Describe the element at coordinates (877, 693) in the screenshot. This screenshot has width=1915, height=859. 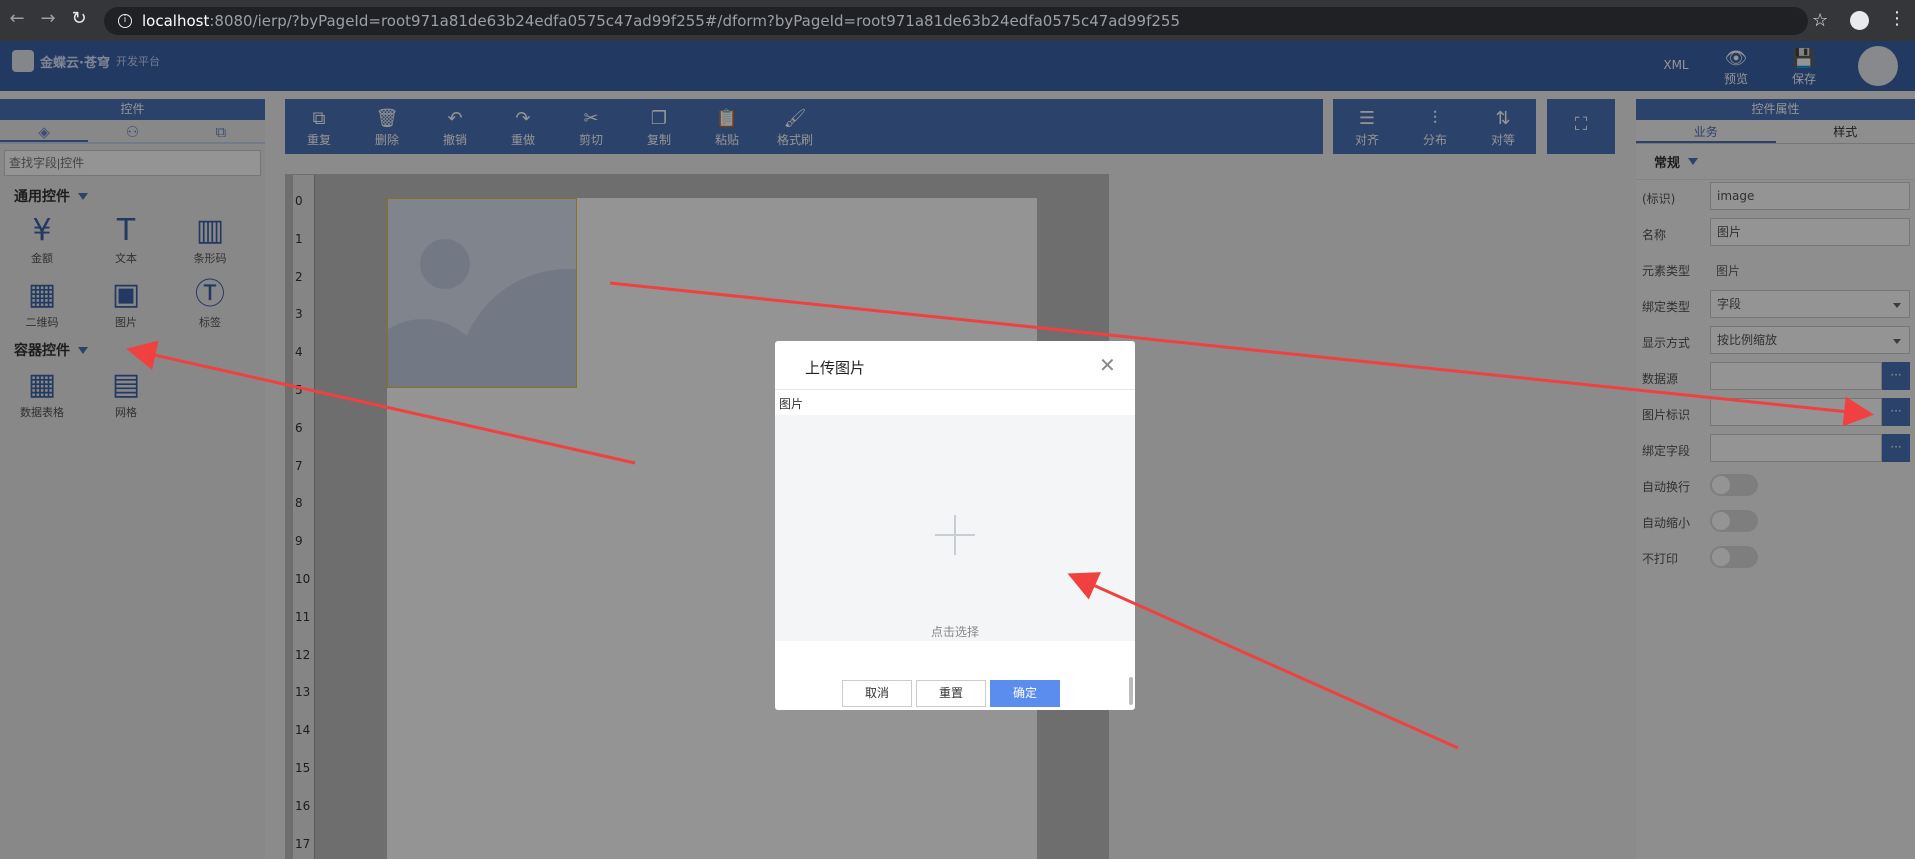
I see `cancel-button: 取消` at that location.